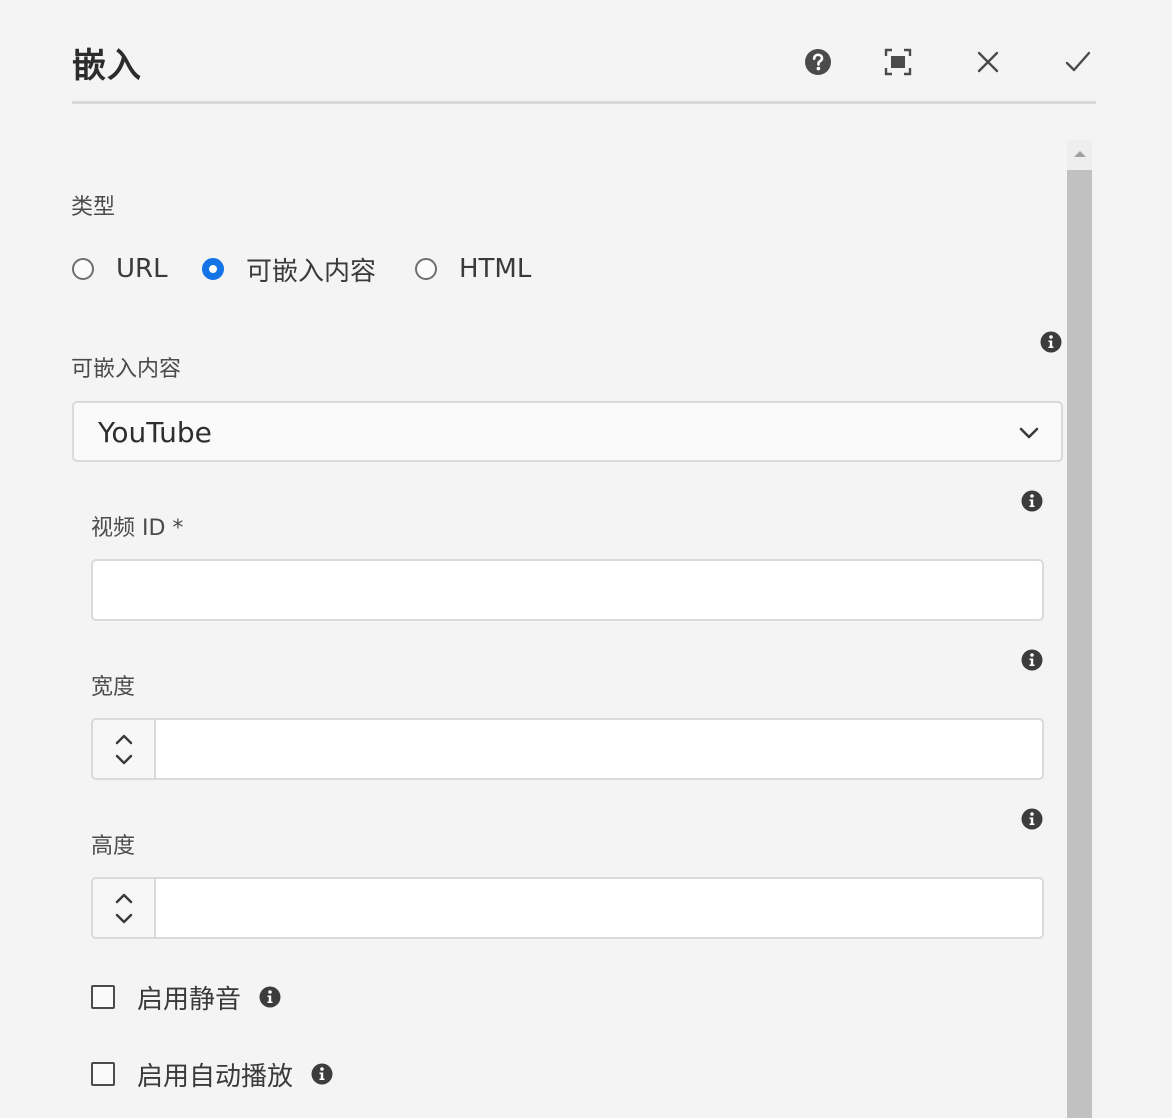  I want to click on width-stepper, so click(124, 749).